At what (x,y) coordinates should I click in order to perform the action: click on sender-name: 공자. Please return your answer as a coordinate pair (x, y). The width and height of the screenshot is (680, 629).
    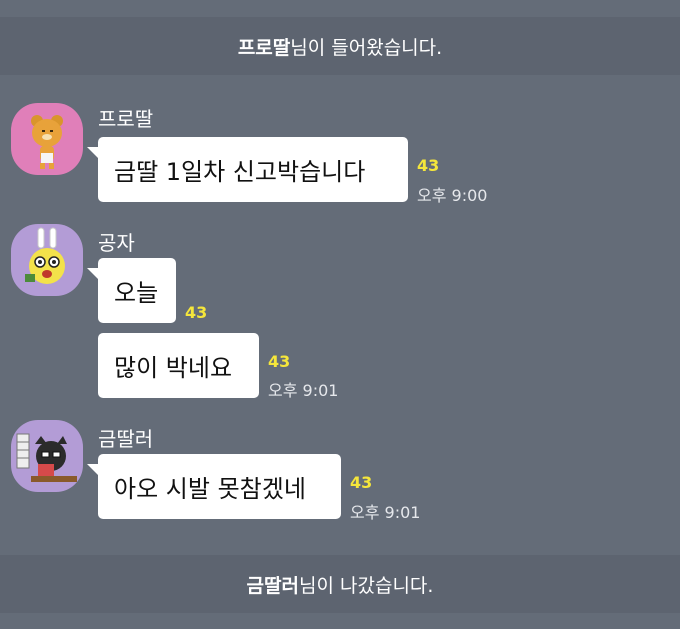
    Looking at the image, I should click on (116, 243).